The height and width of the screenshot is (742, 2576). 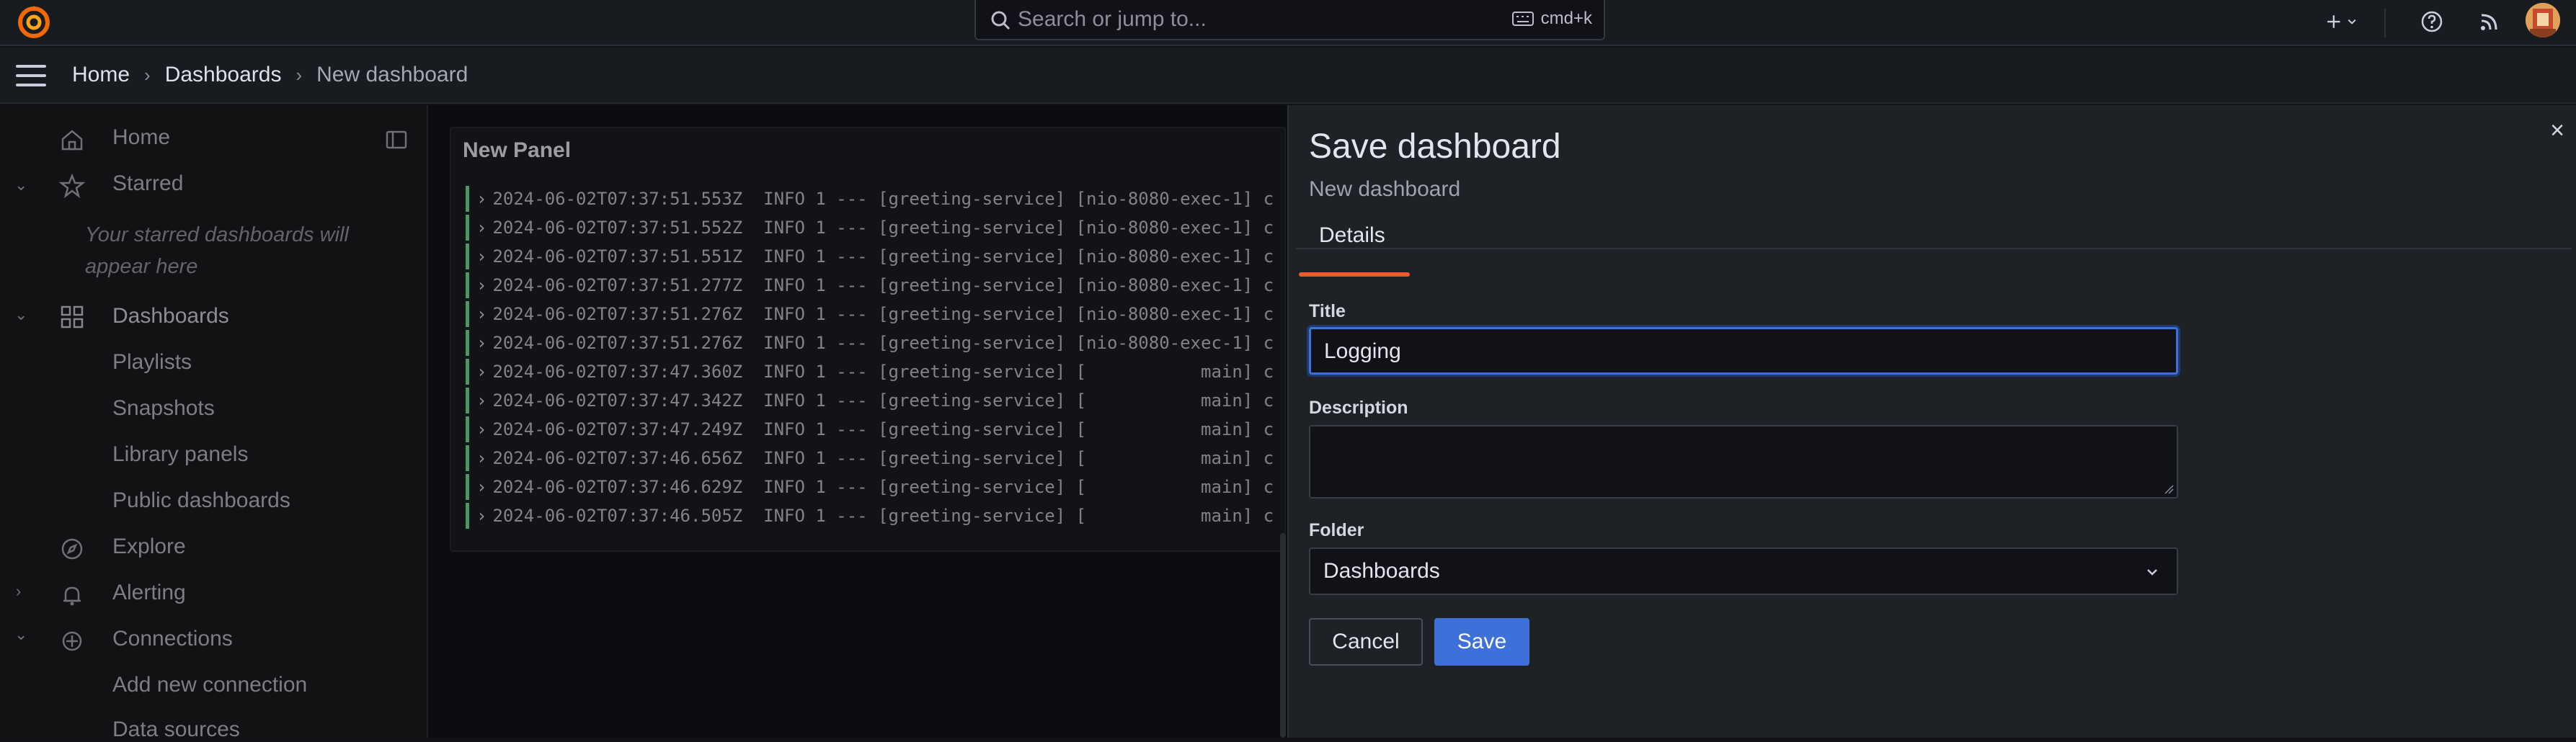 What do you see at coordinates (1566, 18) in the screenshot?
I see `shortcut-label: cmd+k` at bounding box center [1566, 18].